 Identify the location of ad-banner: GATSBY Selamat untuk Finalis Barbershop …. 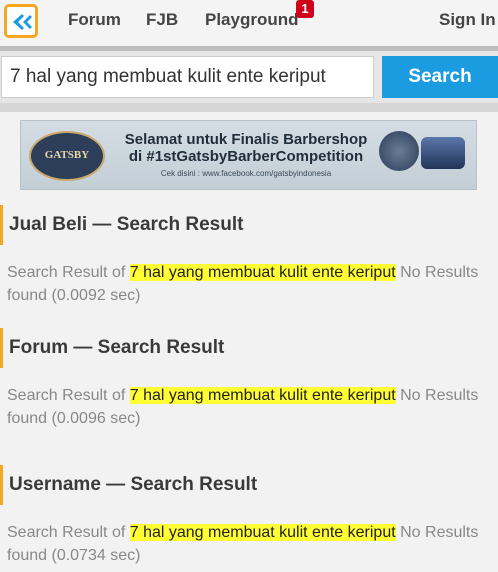
(248, 155).